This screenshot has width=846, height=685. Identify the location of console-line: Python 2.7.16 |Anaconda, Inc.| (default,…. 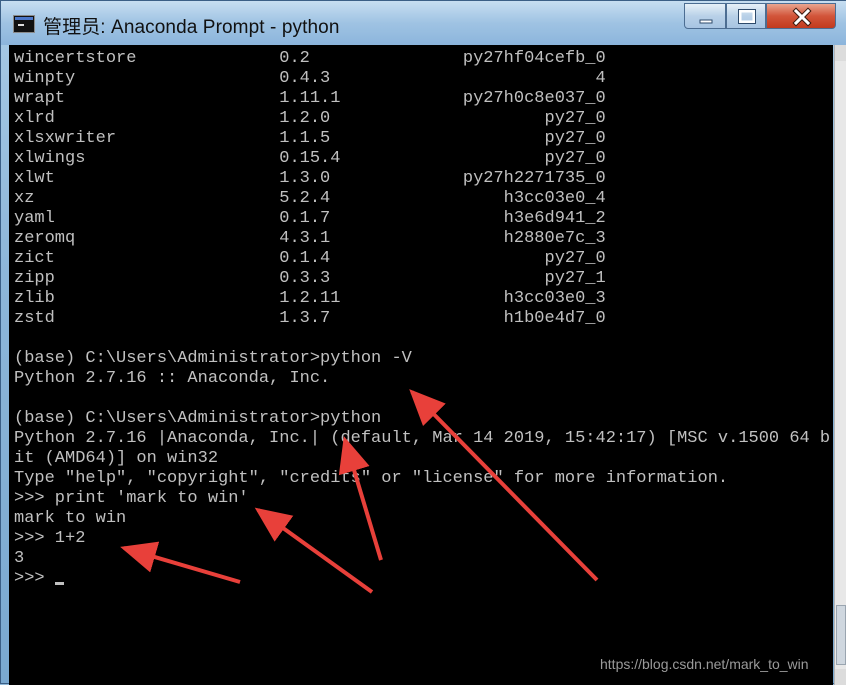
(422, 438).